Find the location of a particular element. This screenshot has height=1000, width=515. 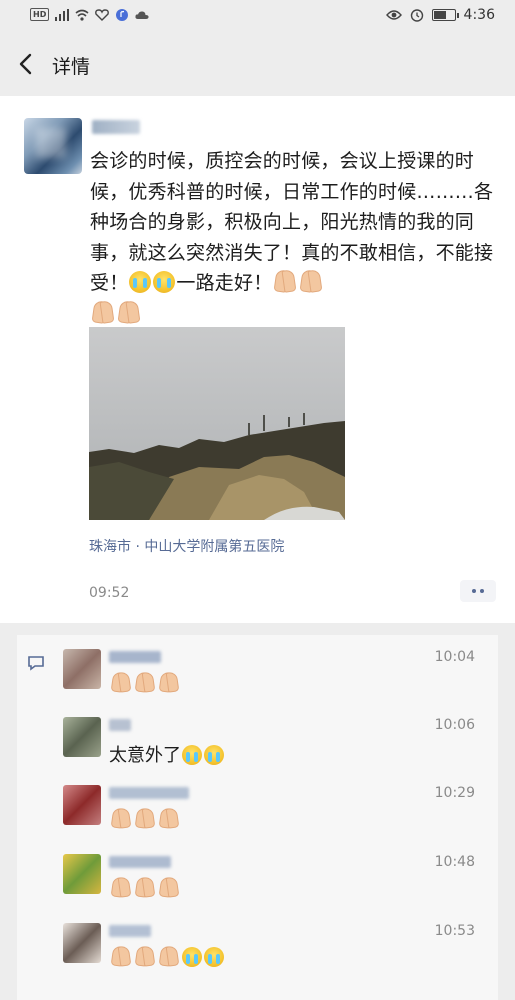

post-photo is located at coordinates (217, 423).